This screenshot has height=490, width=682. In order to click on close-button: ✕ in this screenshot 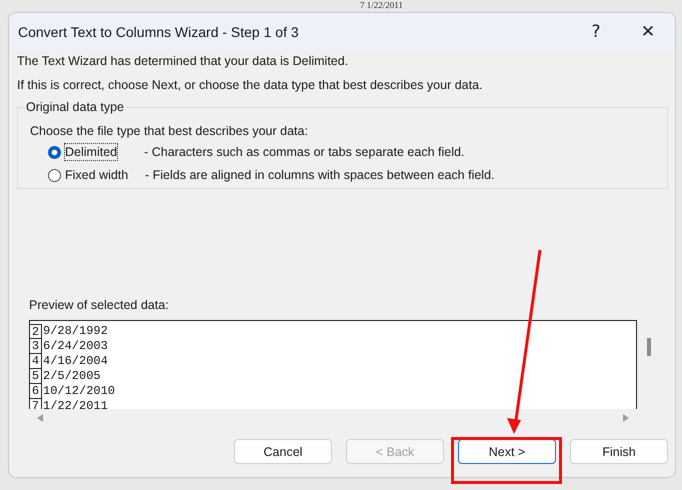, I will do `click(648, 32)`.